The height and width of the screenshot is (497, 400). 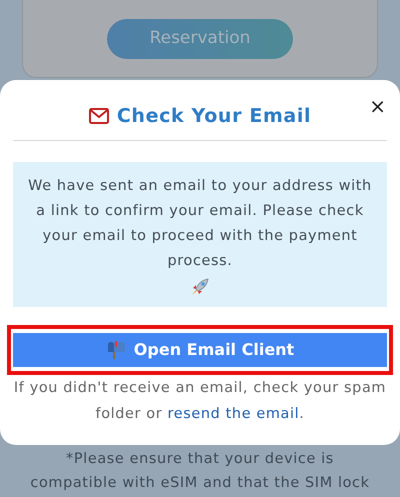 What do you see at coordinates (234, 414) in the screenshot?
I see `resend-link: resend the email` at bounding box center [234, 414].